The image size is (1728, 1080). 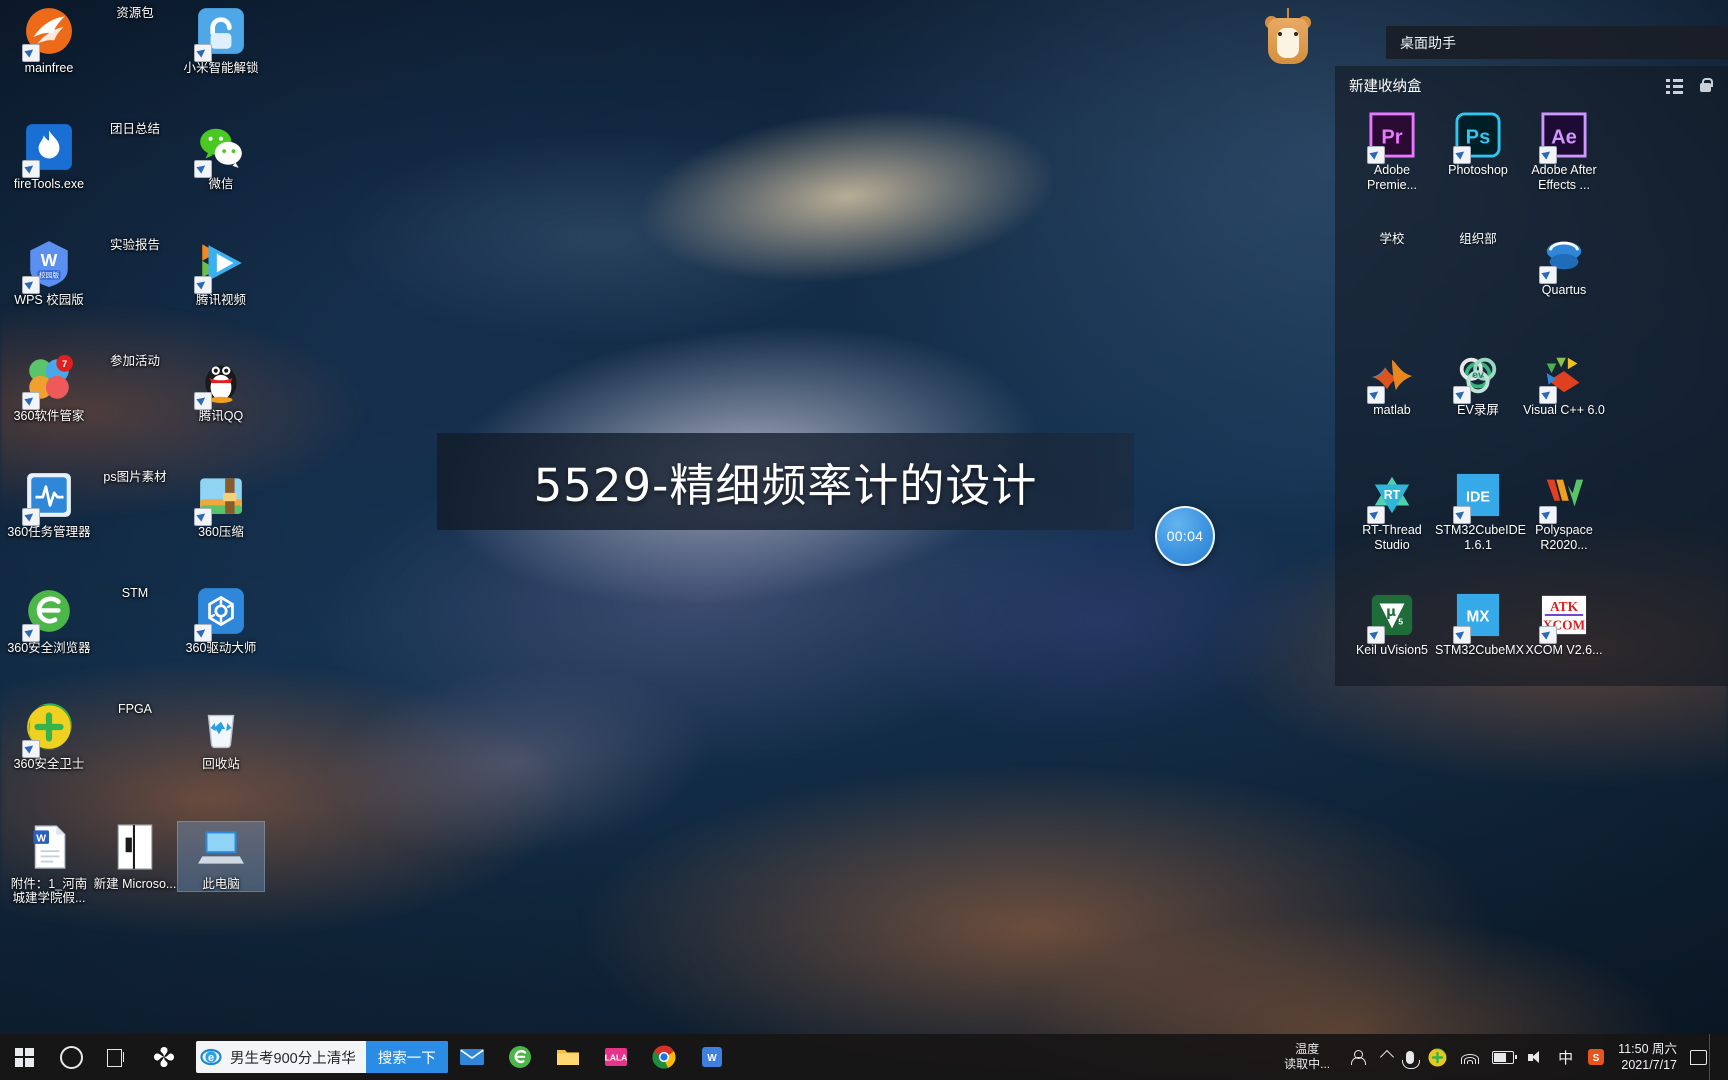 I want to click on taskbar-360-browser, so click(x=520, y=1057).